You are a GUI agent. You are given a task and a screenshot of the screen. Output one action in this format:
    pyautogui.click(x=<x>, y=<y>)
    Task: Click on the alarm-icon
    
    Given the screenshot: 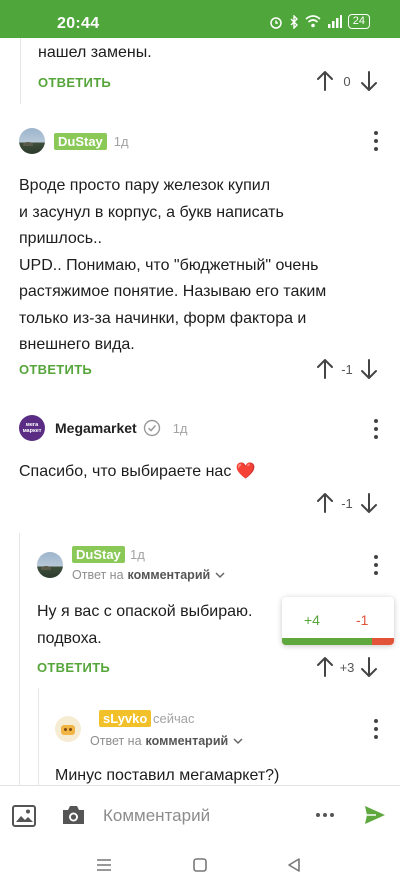 What is the action you would take?
    pyautogui.click(x=276, y=22)
    